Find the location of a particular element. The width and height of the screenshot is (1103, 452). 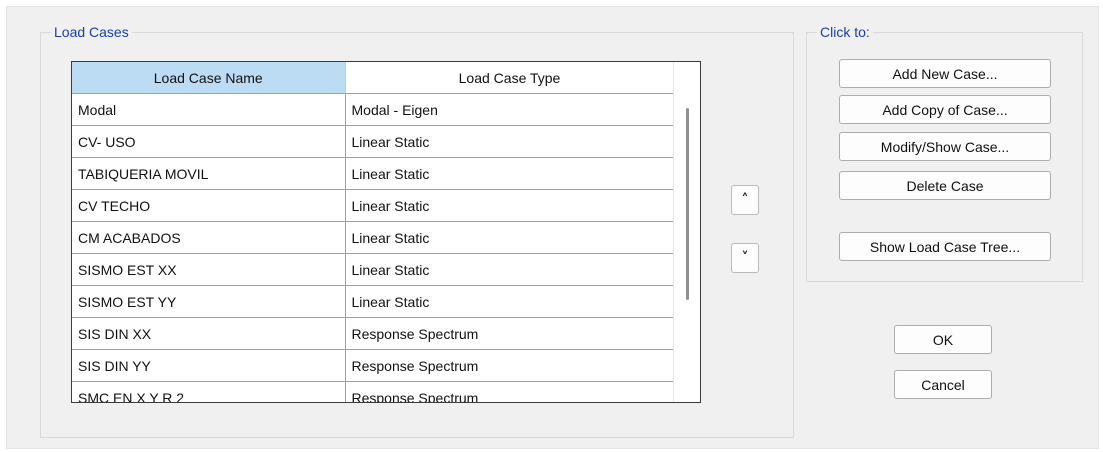

cancel-button: Cancel is located at coordinates (943, 384).